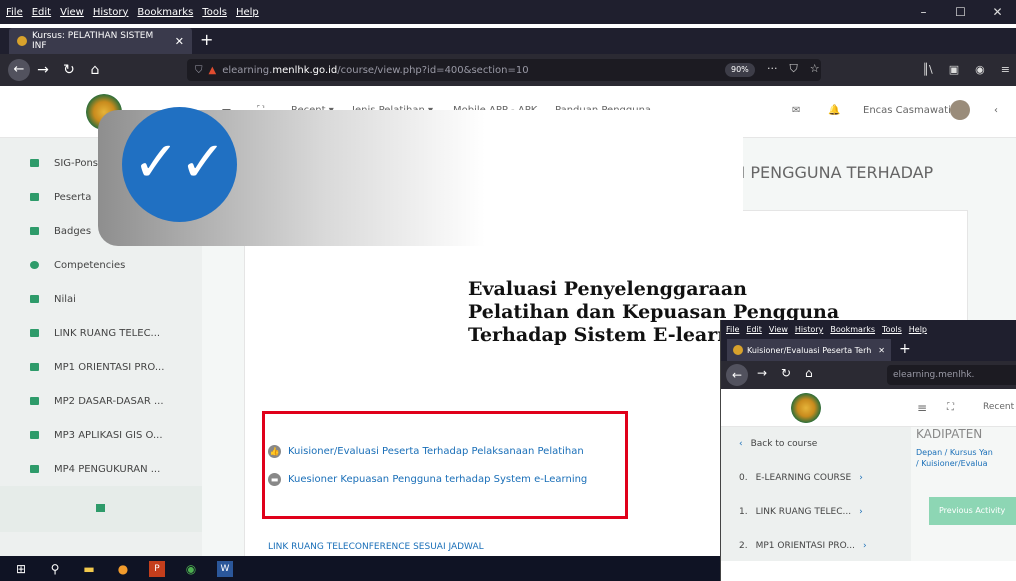 The height and width of the screenshot is (581, 1016). What do you see at coordinates (834, 110) in the screenshot?
I see `bell-icon: 🔔` at bounding box center [834, 110].